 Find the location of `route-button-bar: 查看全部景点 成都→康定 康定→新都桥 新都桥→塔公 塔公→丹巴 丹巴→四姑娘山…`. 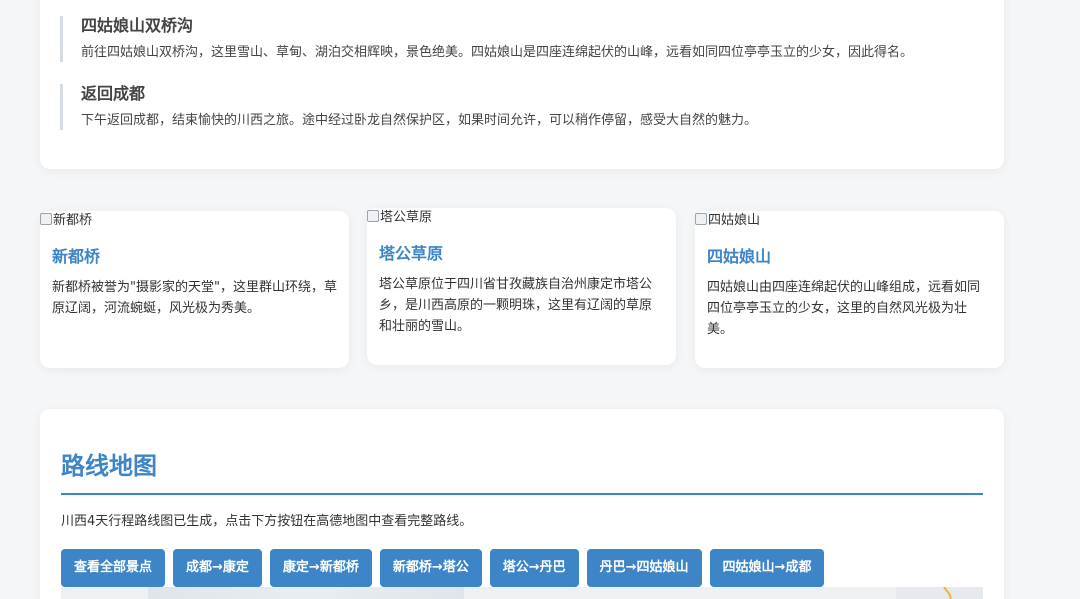

route-button-bar: 查看全部景点 成都→康定 康定→新都桥 新都桥→塔公 塔公→丹巴 丹巴→四姑娘山… is located at coordinates (443, 568).